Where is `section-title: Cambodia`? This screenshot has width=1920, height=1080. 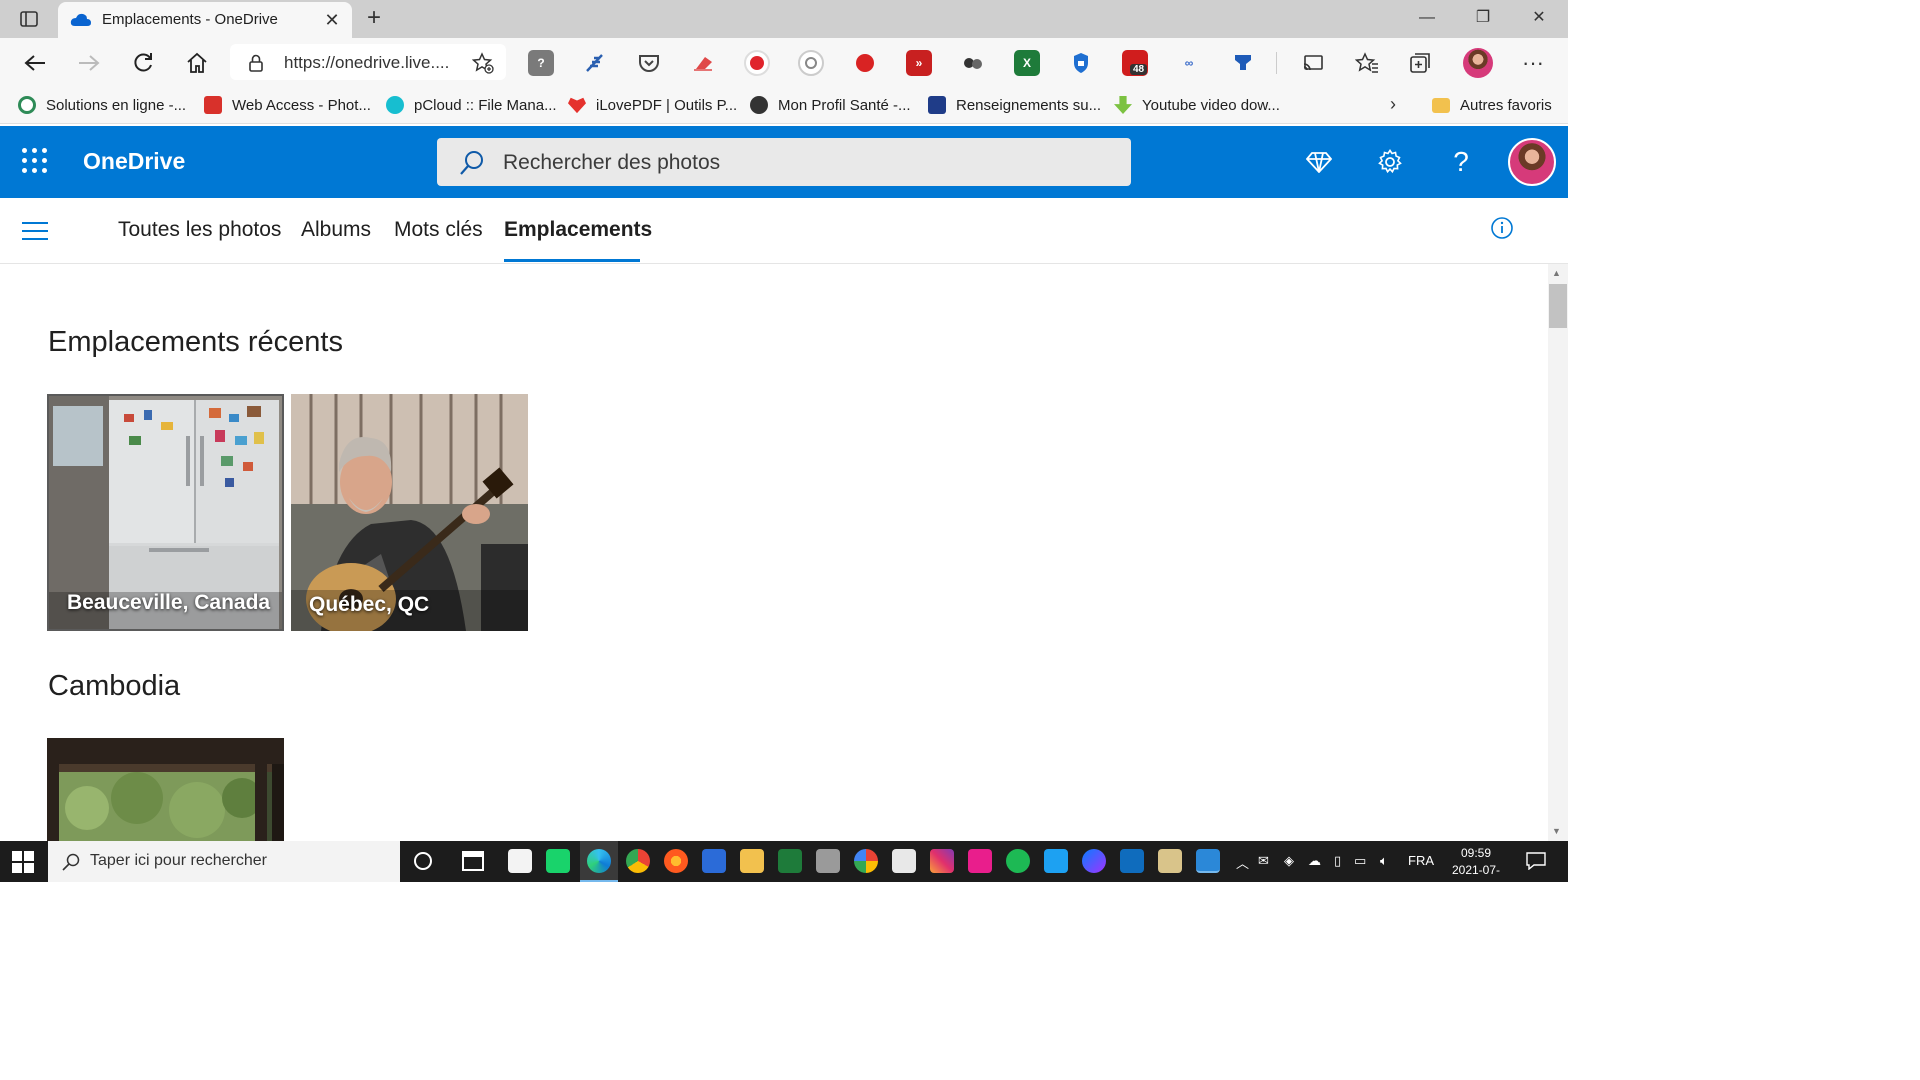 section-title: Cambodia is located at coordinates (114, 686).